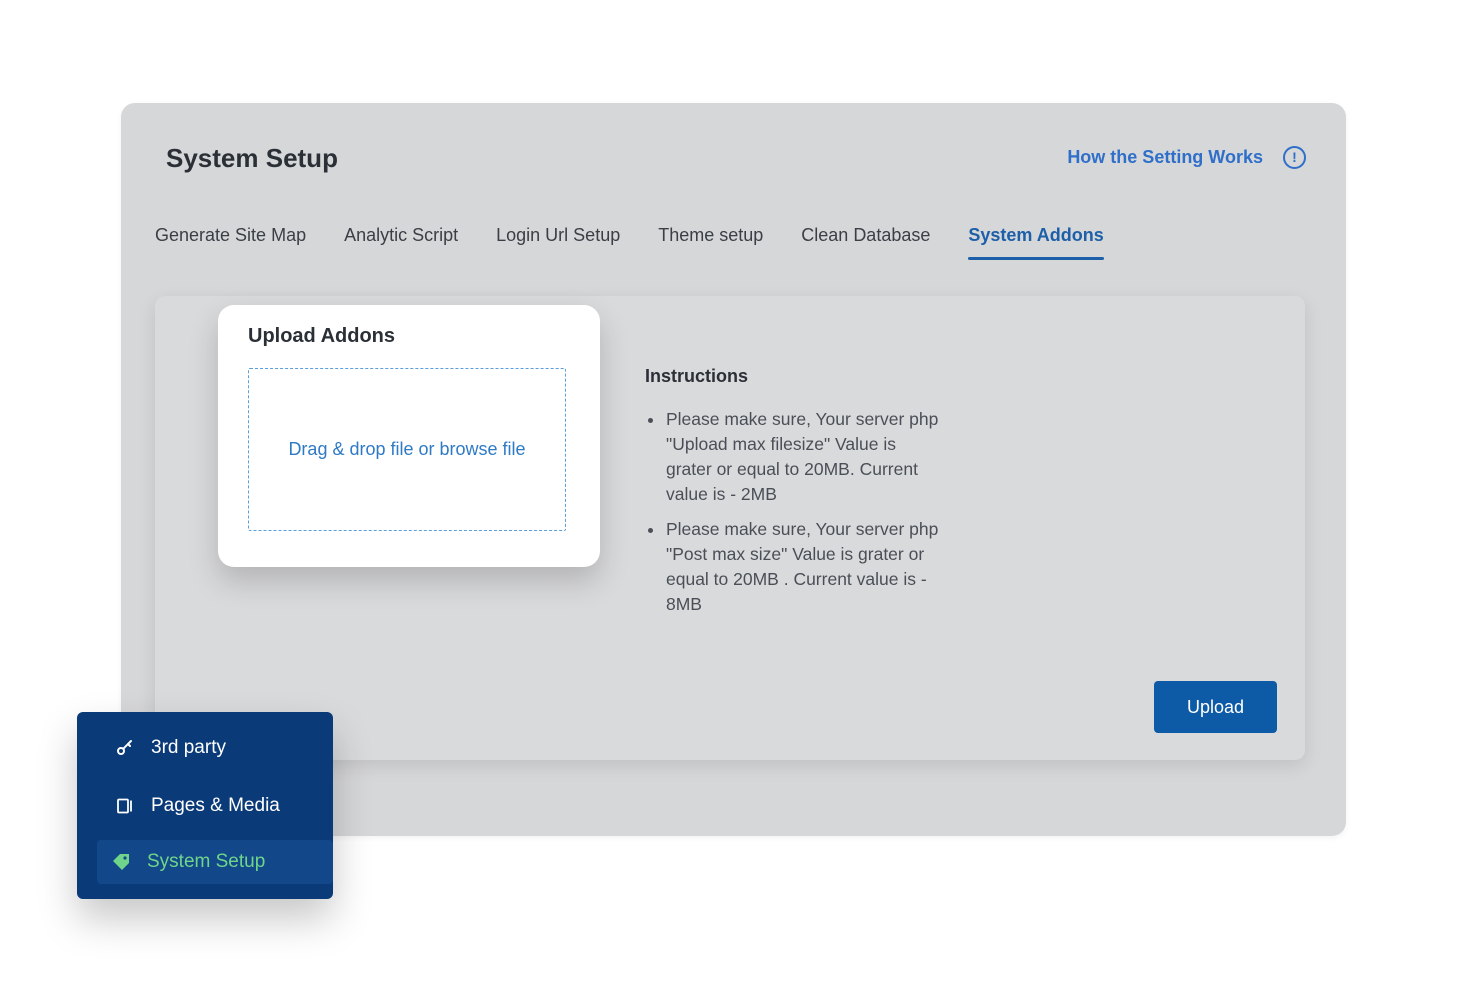  What do you see at coordinates (1165, 156) in the screenshot?
I see `help-link-label: How the Setting Works` at bounding box center [1165, 156].